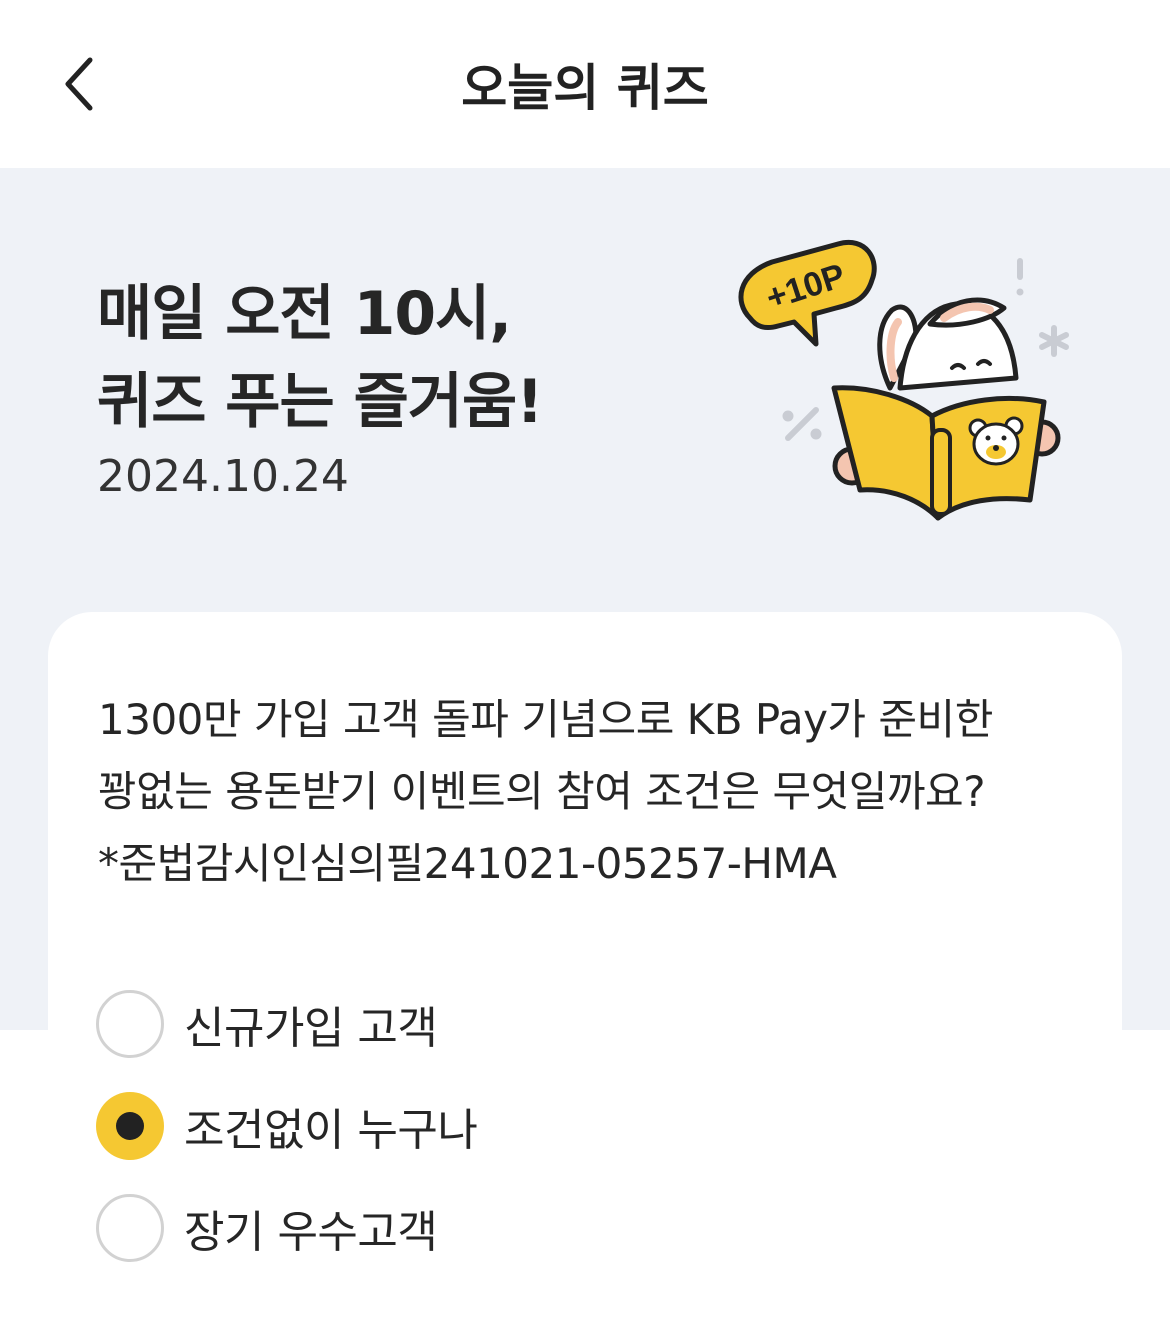 The height and width of the screenshot is (1340, 1170). I want to click on option-anyone: 조건없이 누구나, so click(396, 1126).